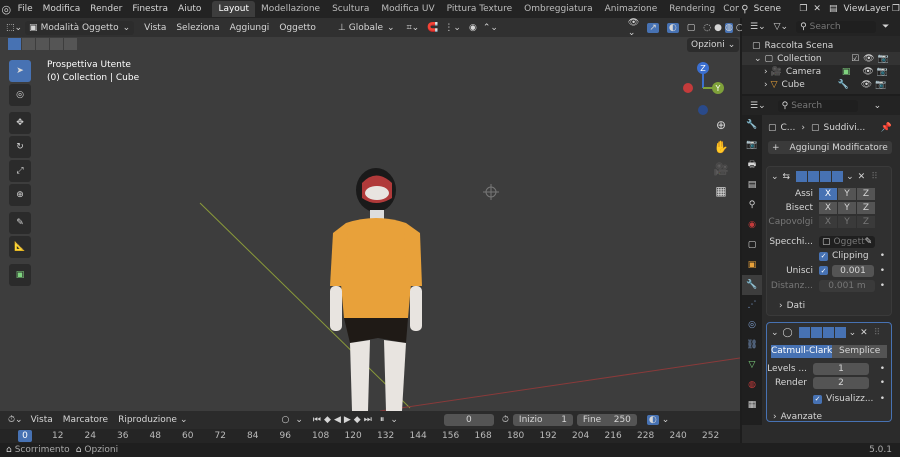 Image resolution: width=900 pixels, height=457 pixels. What do you see at coordinates (350, 9) in the screenshot?
I see `tab-sculpting: Scultura` at bounding box center [350, 9].